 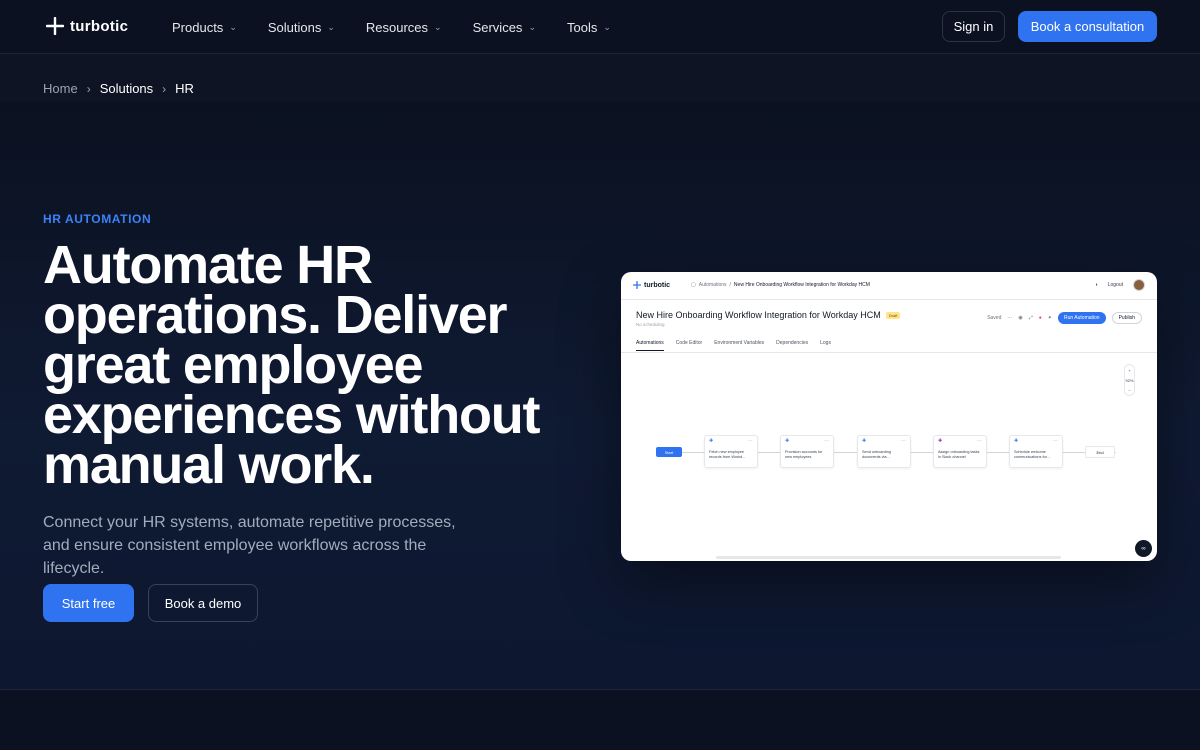 What do you see at coordinates (582, 27) in the screenshot?
I see `nav-tools-label: Tools` at bounding box center [582, 27].